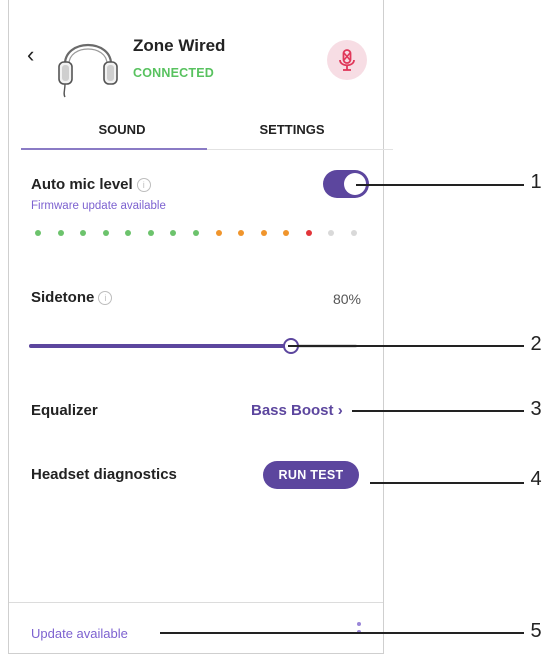 The height and width of the screenshot is (656, 548). Describe the element at coordinates (311, 475) in the screenshot. I see `run-test-button: RUN TEST` at that location.